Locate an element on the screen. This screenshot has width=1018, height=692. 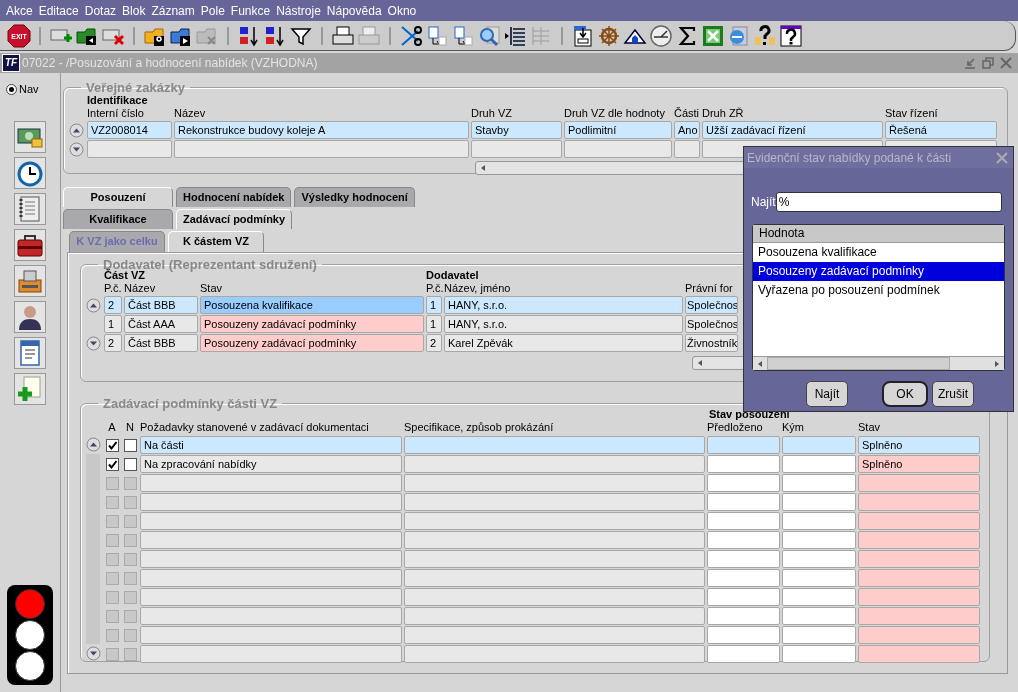
section-title: Veřejné zakázky is located at coordinates (136, 87).